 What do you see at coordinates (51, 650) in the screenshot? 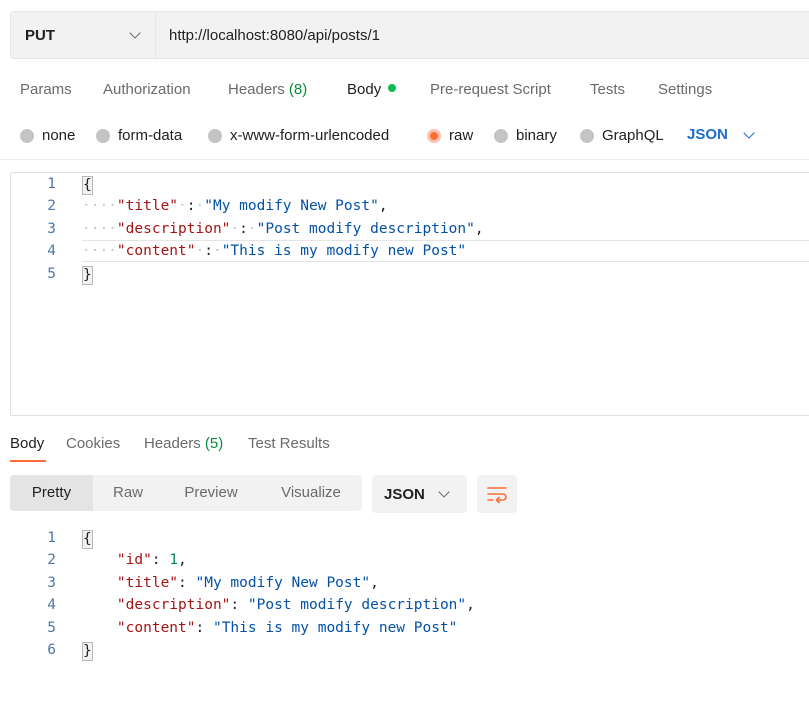
I see `line-number: 6` at bounding box center [51, 650].